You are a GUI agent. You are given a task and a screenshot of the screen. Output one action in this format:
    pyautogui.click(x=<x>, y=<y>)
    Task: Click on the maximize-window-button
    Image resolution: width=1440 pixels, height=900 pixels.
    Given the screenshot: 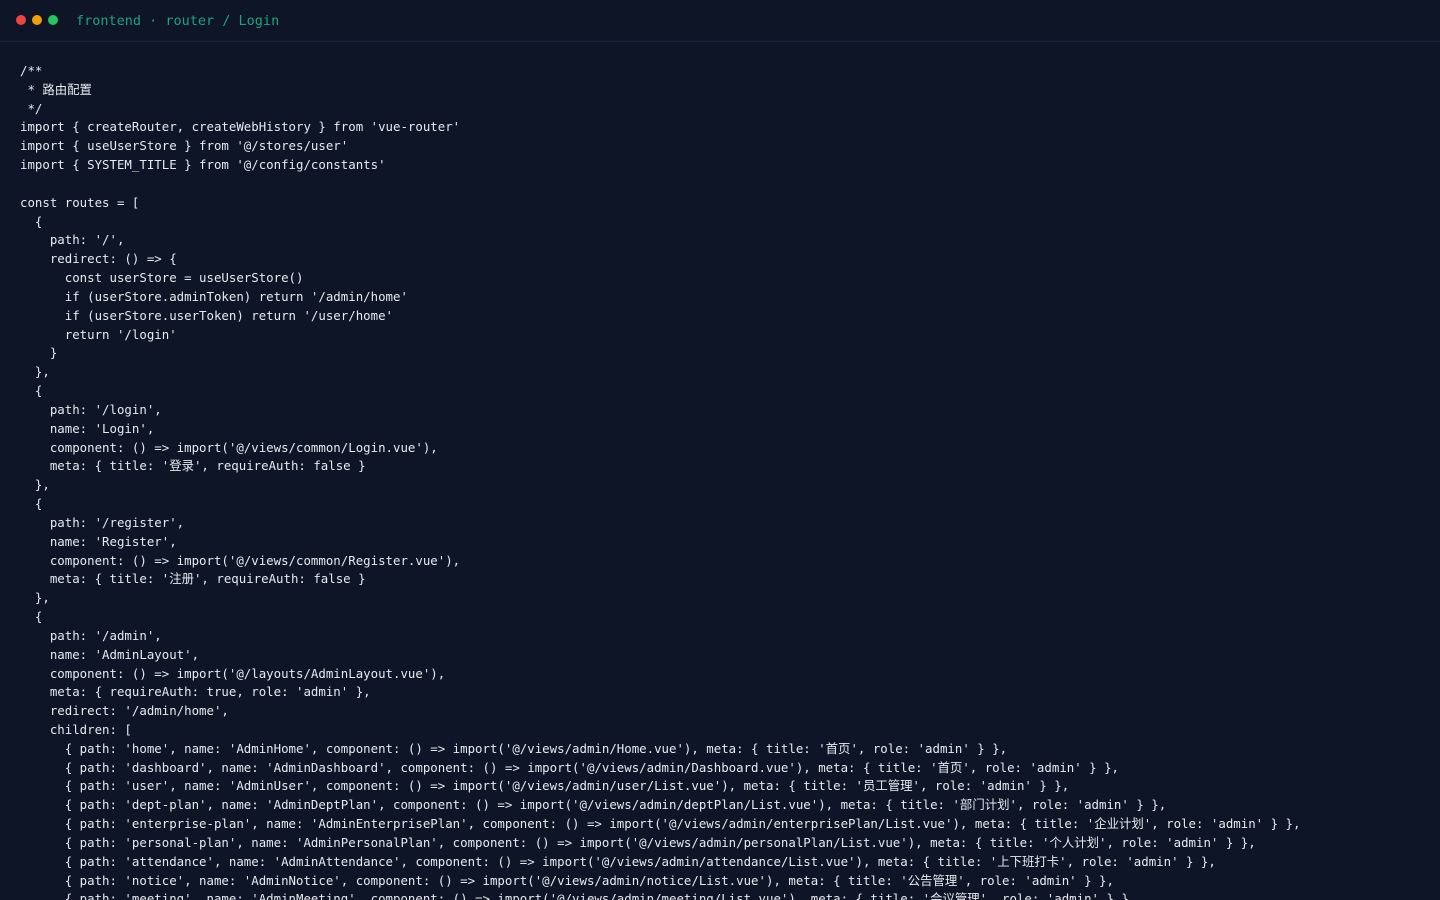 What is the action you would take?
    pyautogui.click(x=53, y=20)
    